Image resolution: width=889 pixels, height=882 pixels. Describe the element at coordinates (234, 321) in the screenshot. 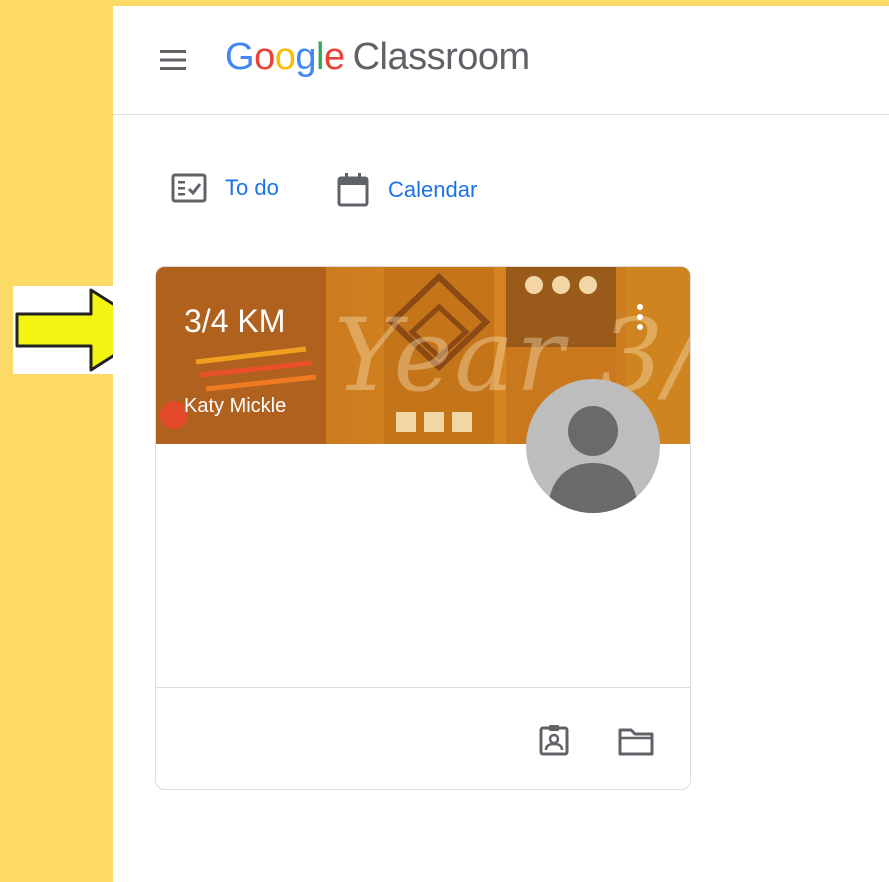

I see `class-title: 3/4 KM` at that location.